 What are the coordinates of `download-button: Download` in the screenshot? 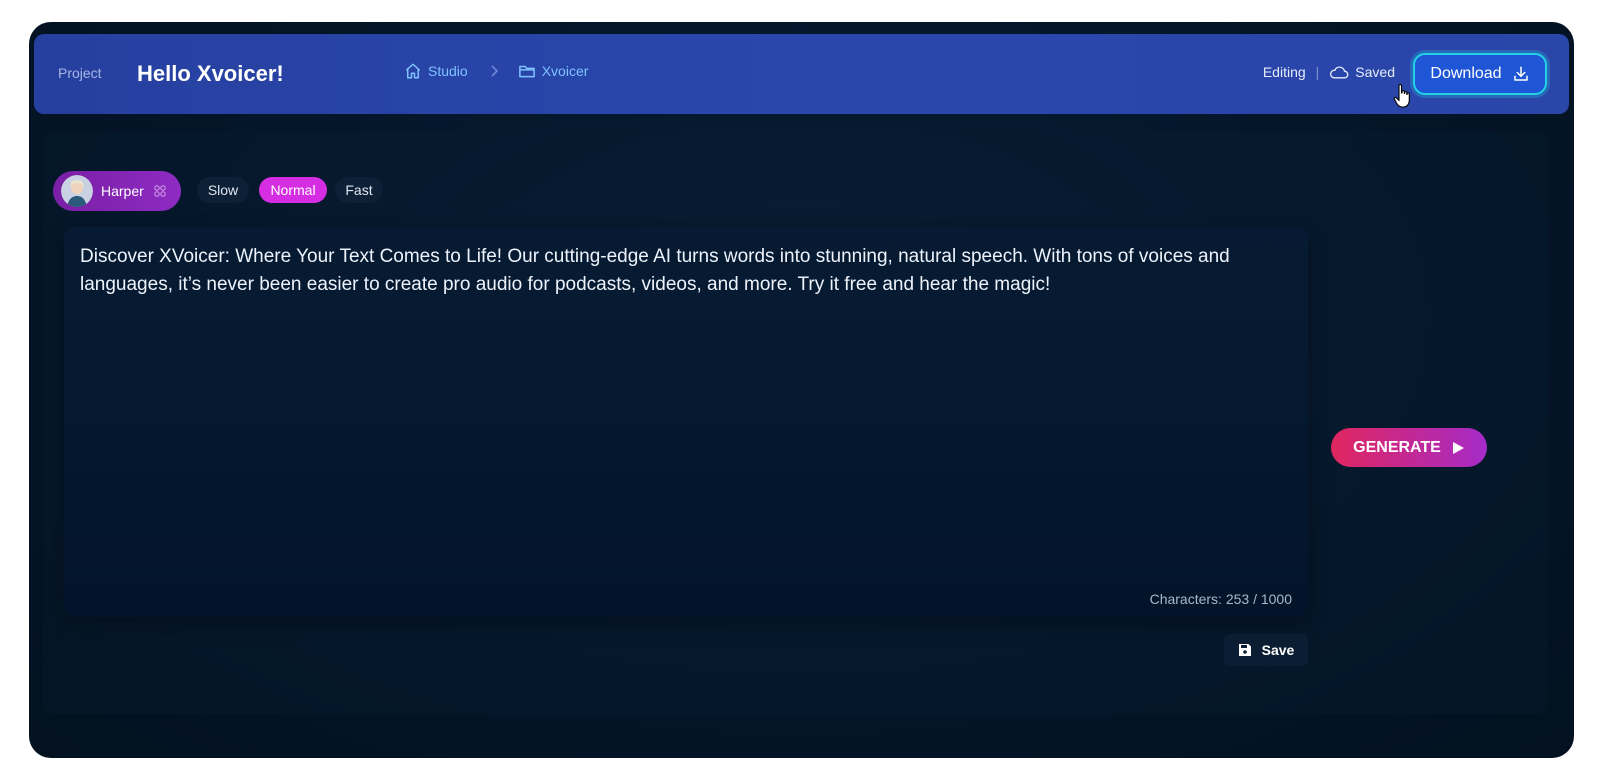 It's located at (1480, 74).